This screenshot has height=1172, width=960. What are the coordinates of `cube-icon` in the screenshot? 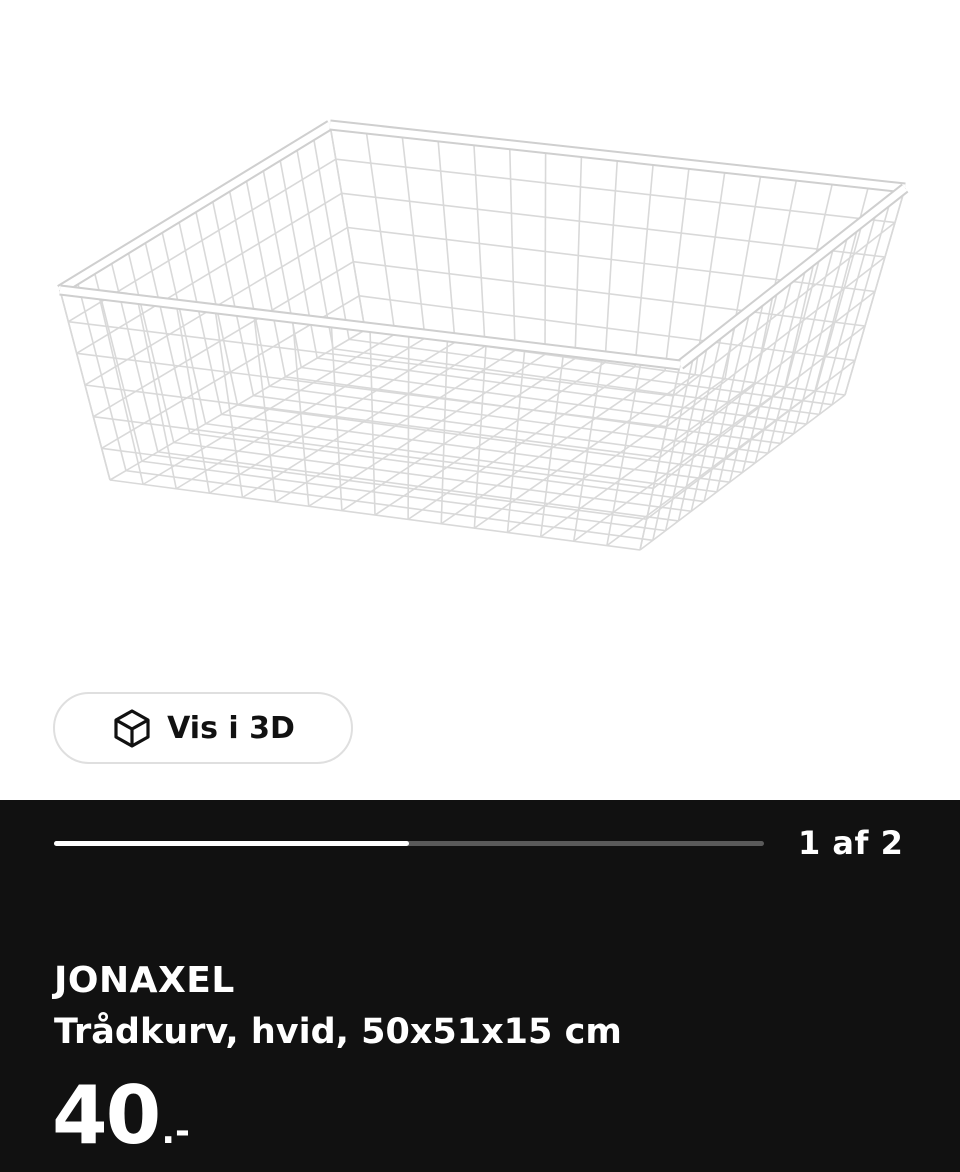 It's located at (132, 728).